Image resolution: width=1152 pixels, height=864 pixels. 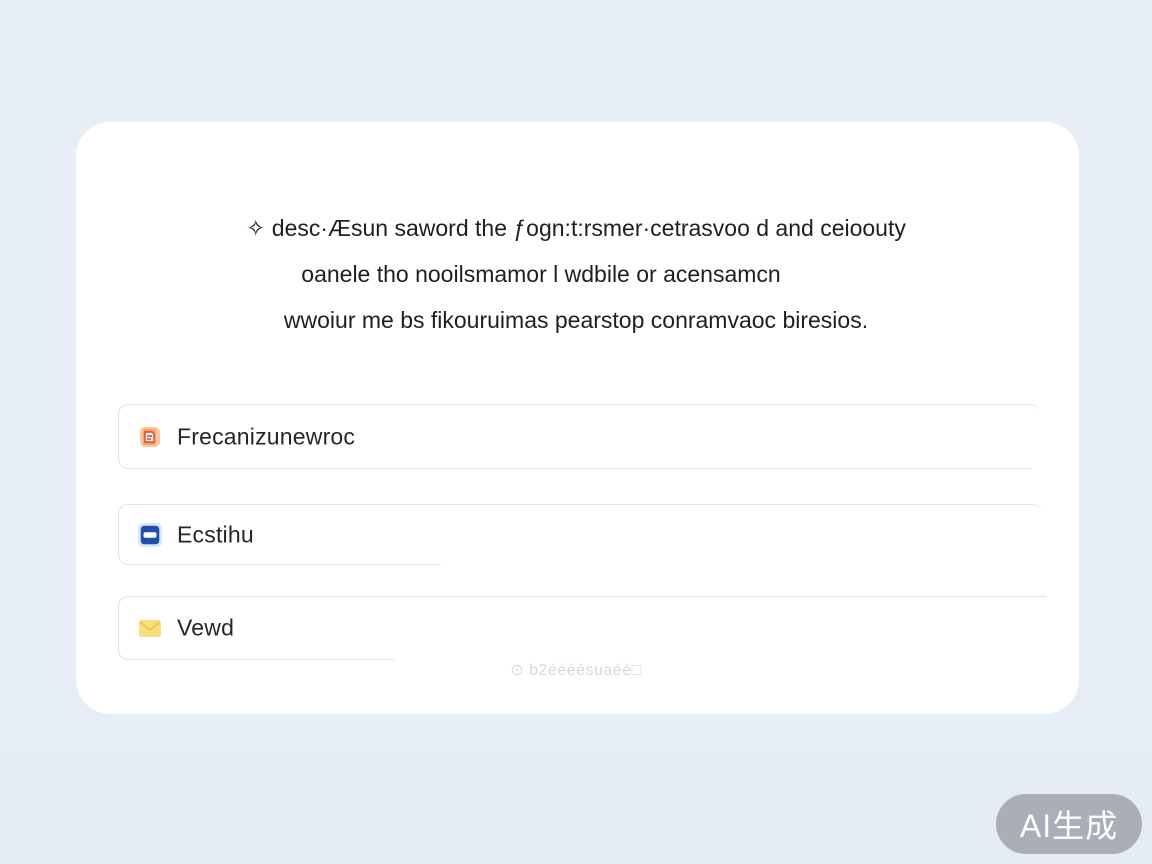 What do you see at coordinates (215, 534) in the screenshot?
I see `option-label: Ecstihu` at bounding box center [215, 534].